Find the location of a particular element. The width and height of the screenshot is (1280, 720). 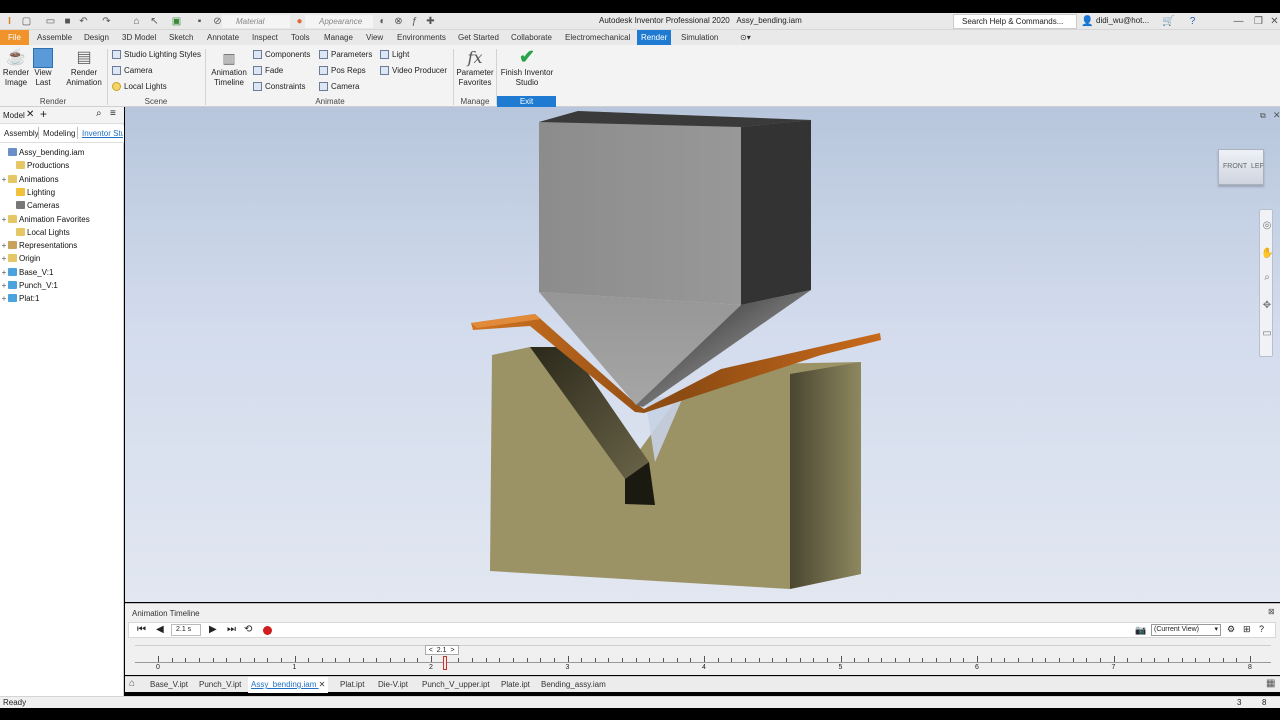

plus-icon: ✚ is located at coordinates (430, 21).